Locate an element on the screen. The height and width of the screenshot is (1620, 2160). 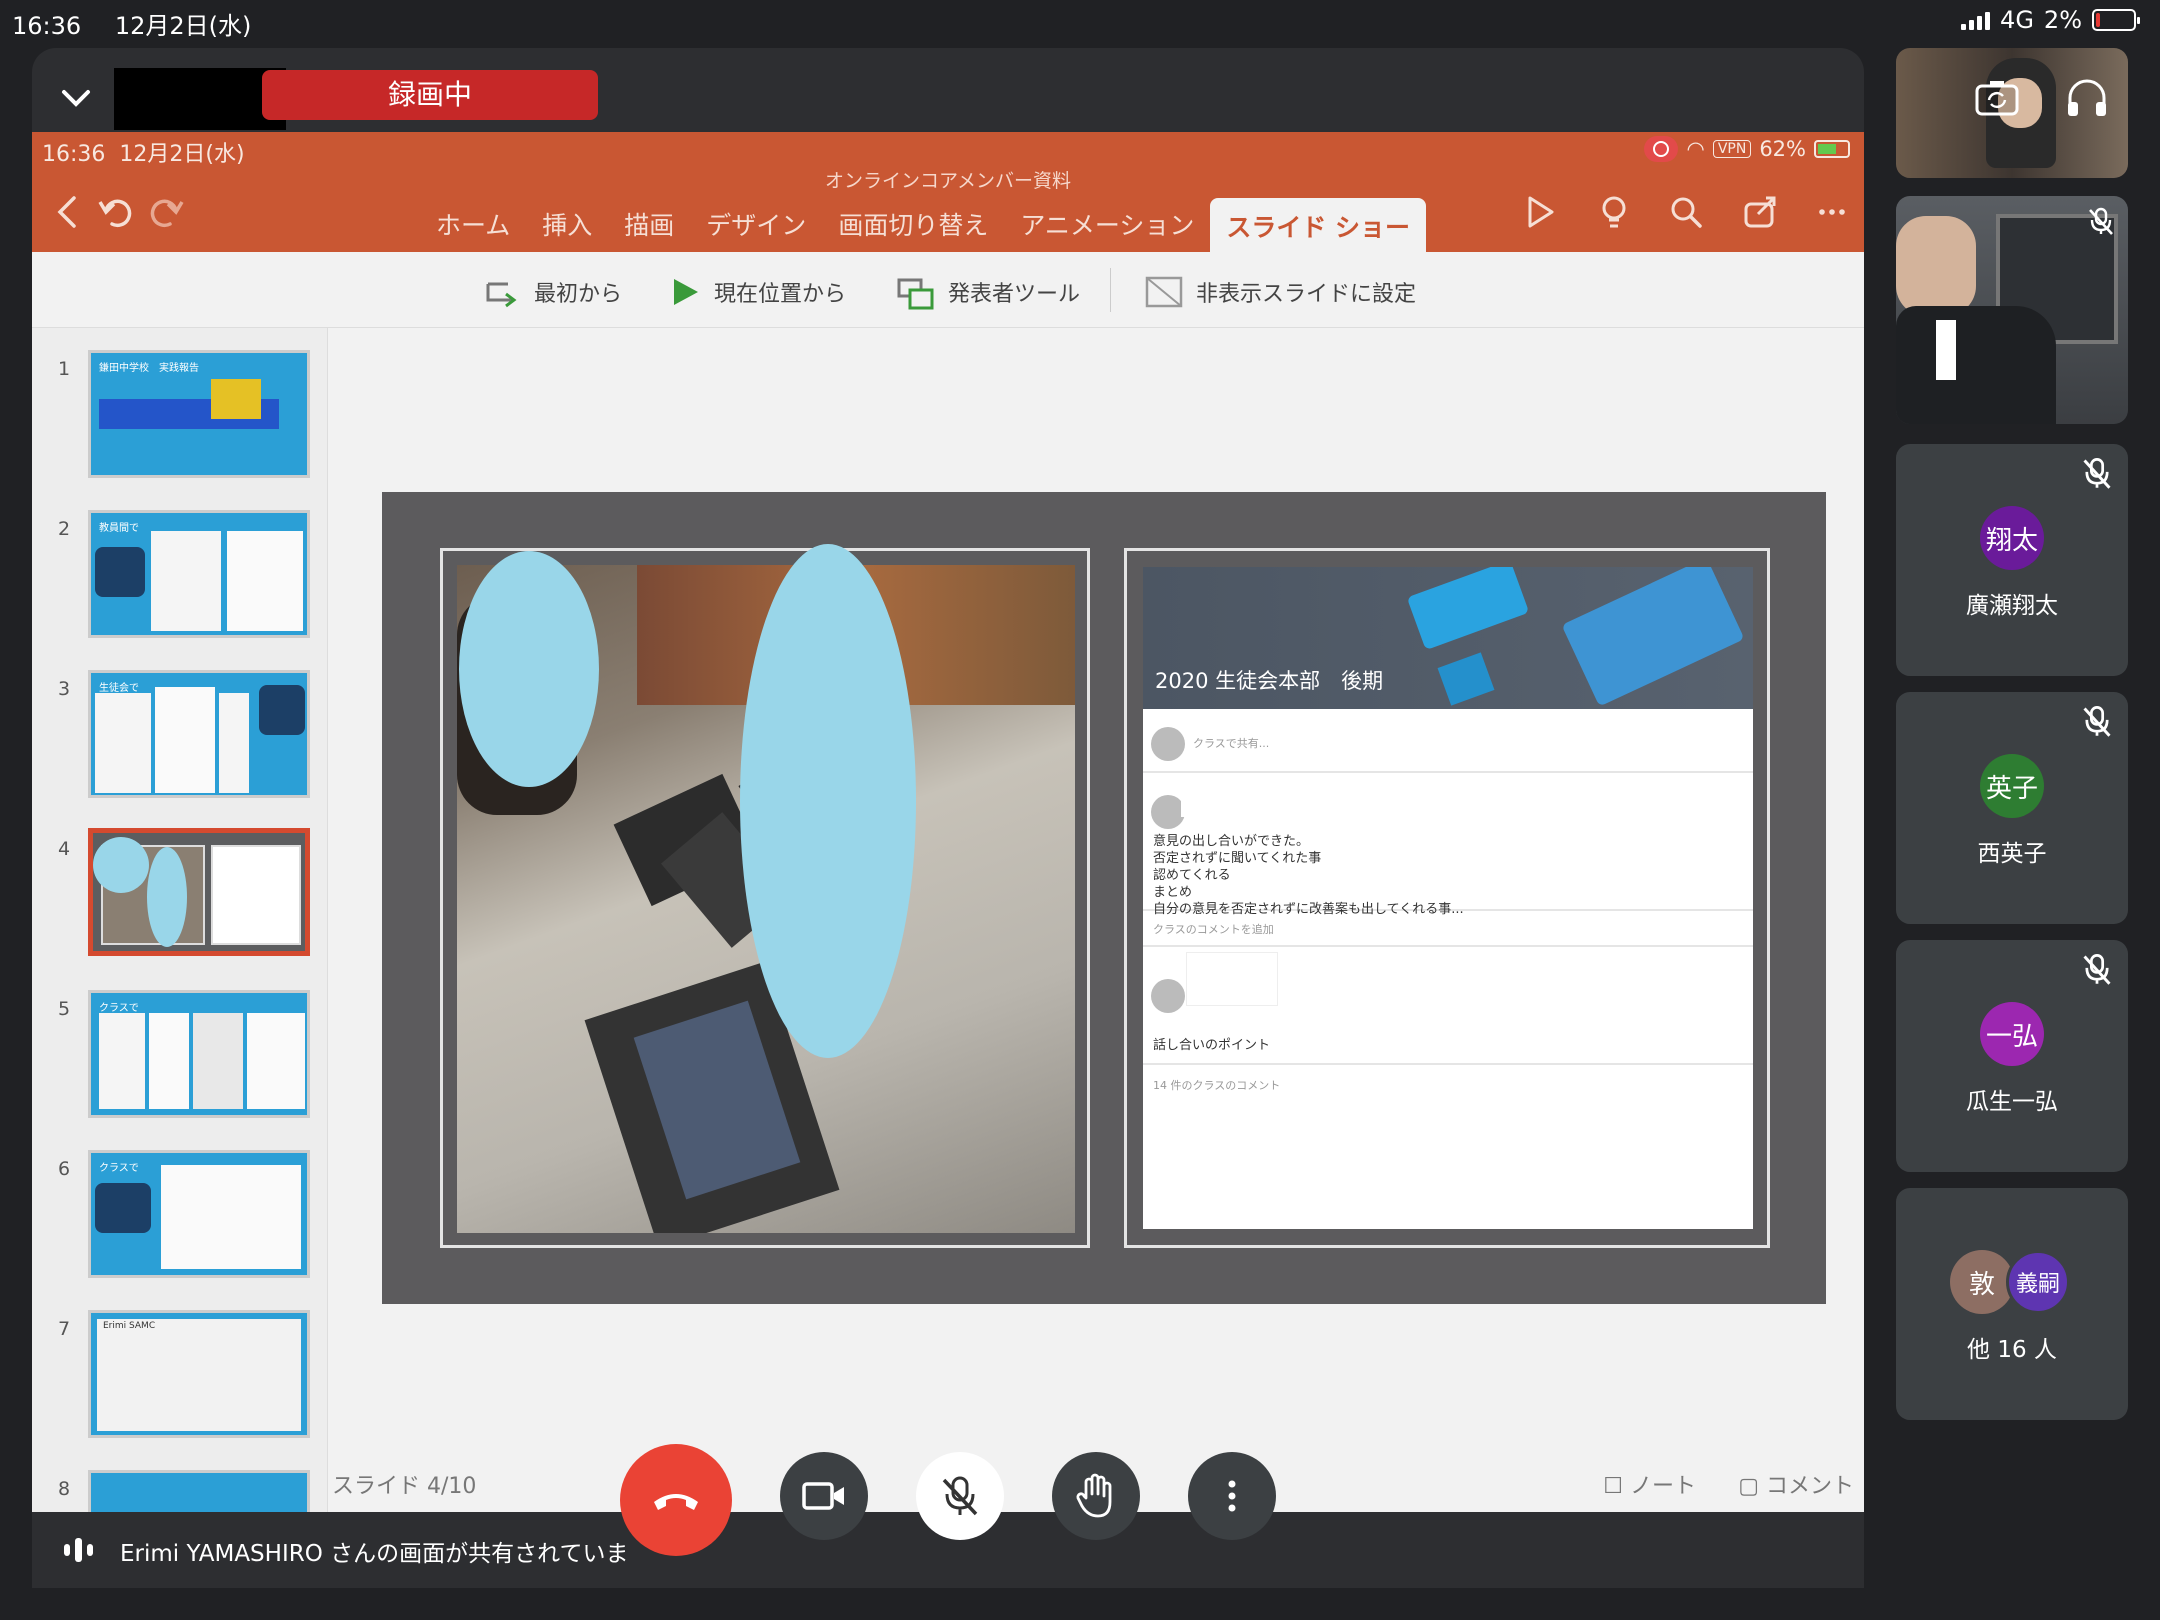
stream-post: 話し合いのポイント is located at coordinates (1448, 1006).